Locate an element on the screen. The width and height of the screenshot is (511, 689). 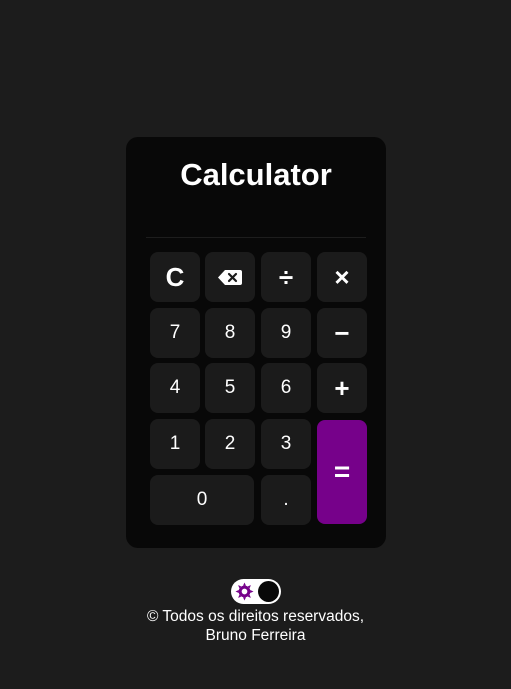
add-button: + is located at coordinates (342, 388).